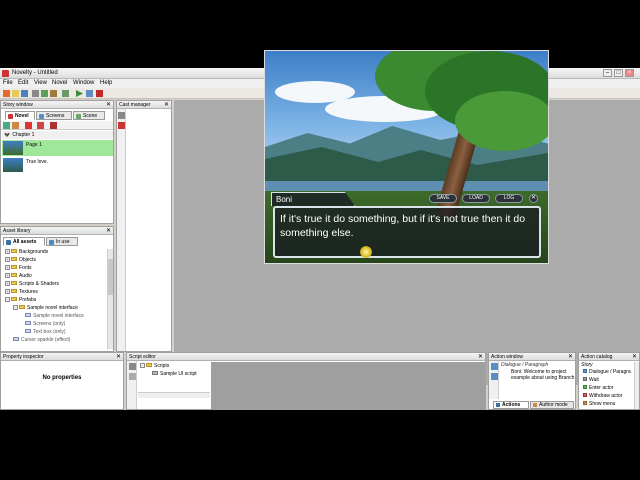  Describe the element at coordinates (18, 268) in the screenshot. I see `tree-item-fonts: + Fonts` at that location.